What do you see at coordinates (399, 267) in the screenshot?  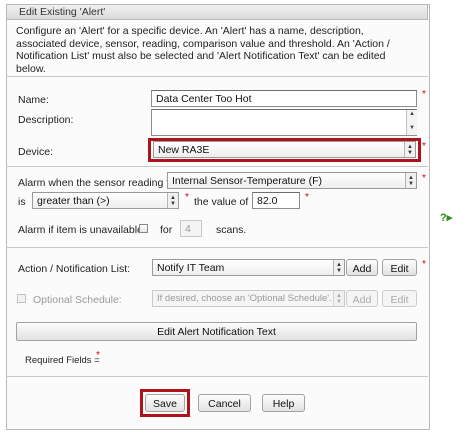 I see `edit-action-button: Edit` at bounding box center [399, 267].